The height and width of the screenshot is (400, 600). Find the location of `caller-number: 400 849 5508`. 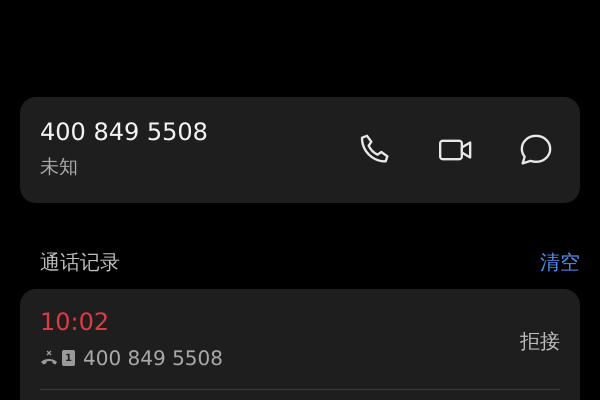

caller-number: 400 849 5508 is located at coordinates (153, 358).